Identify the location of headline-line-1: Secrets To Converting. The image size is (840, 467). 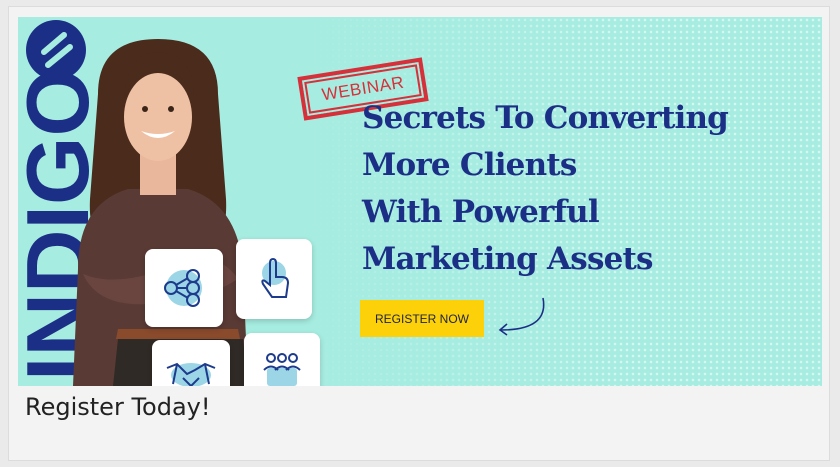
(545, 118).